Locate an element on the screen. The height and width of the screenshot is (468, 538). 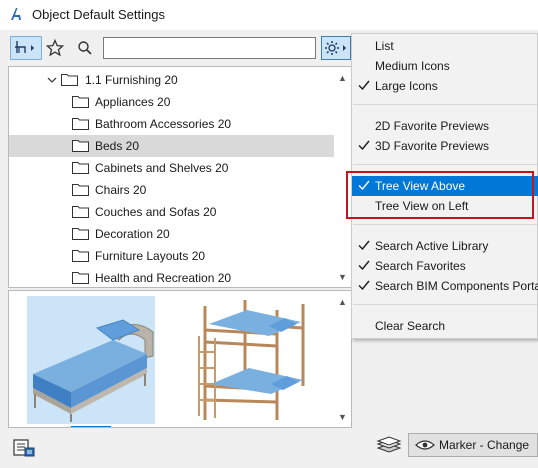
tree-item: Health and Recreation 20 is located at coordinates (172, 277).